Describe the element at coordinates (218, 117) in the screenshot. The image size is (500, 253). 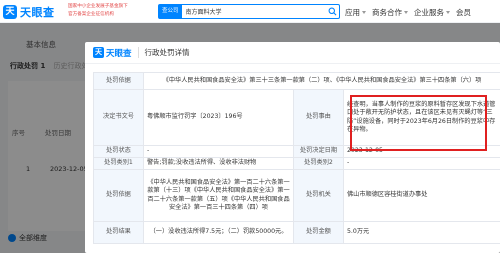
I see `docno-value: 粤佛顺市监行罚字〔2023〕196号` at that location.